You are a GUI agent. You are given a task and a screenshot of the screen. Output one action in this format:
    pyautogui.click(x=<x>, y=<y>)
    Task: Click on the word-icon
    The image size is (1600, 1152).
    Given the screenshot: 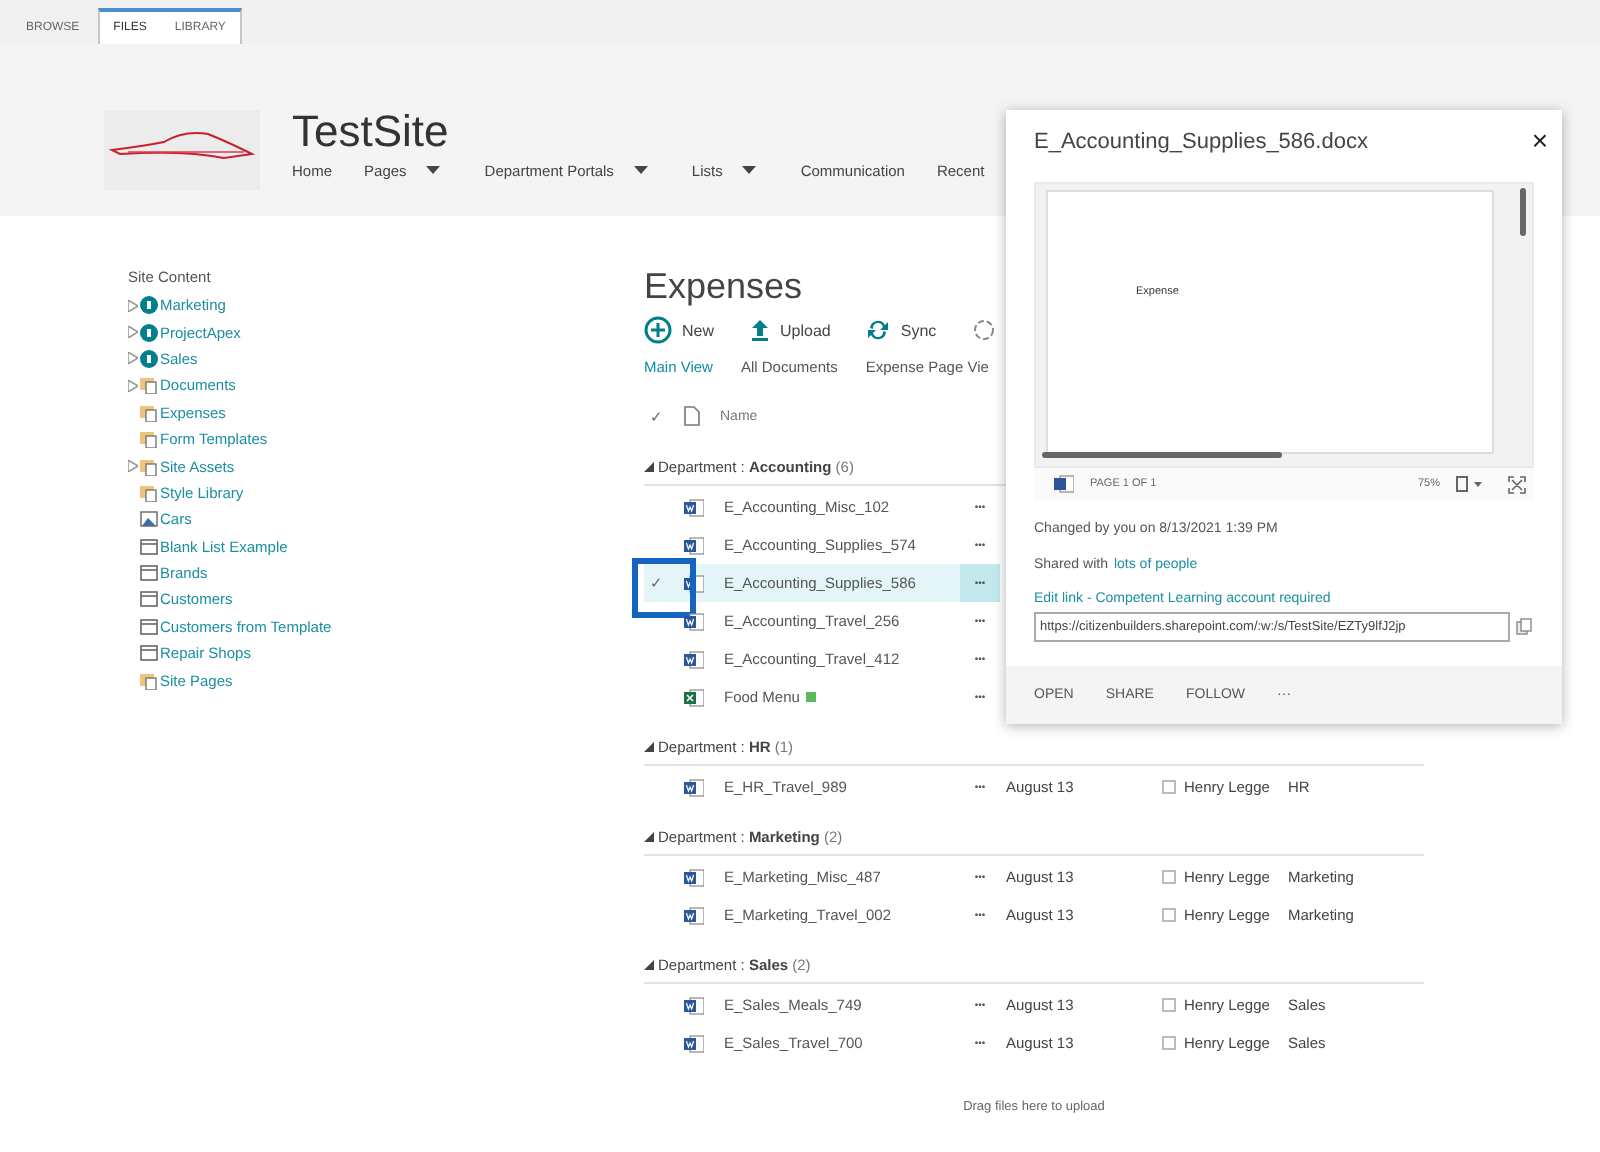 What is the action you would take?
    pyautogui.click(x=1064, y=484)
    